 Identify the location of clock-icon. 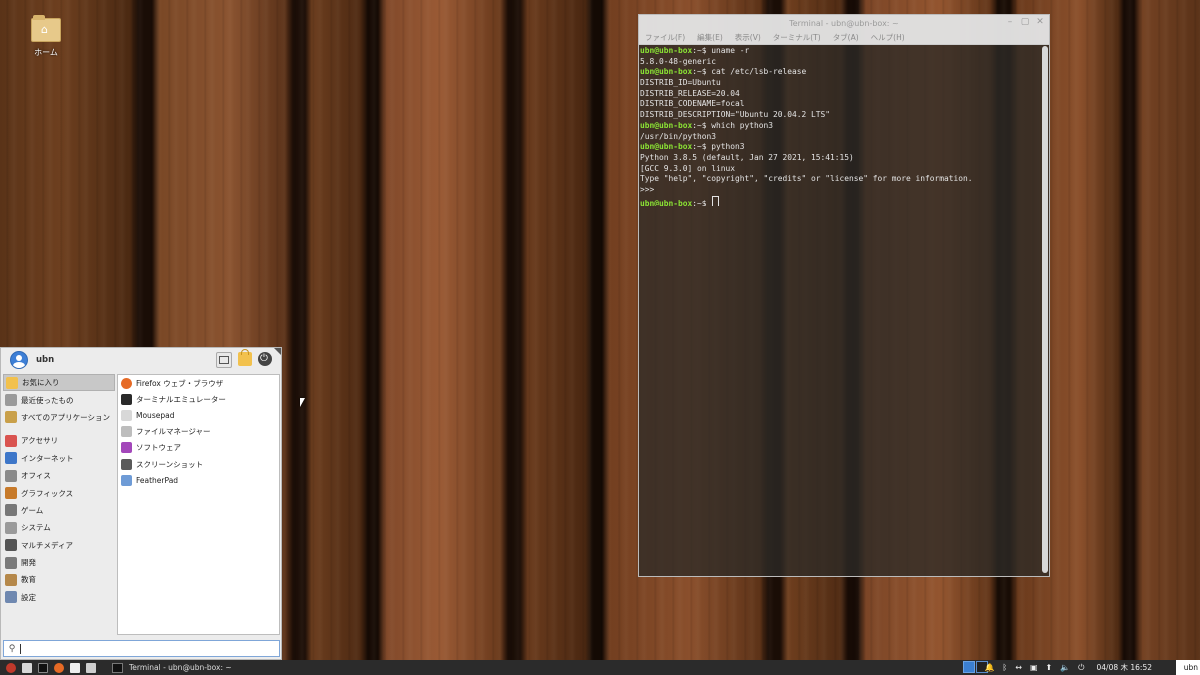
(11, 400).